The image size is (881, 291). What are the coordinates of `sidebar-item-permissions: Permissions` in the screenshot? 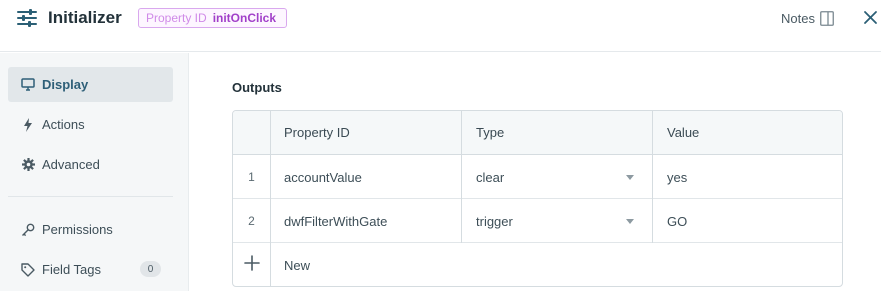 It's located at (90, 229).